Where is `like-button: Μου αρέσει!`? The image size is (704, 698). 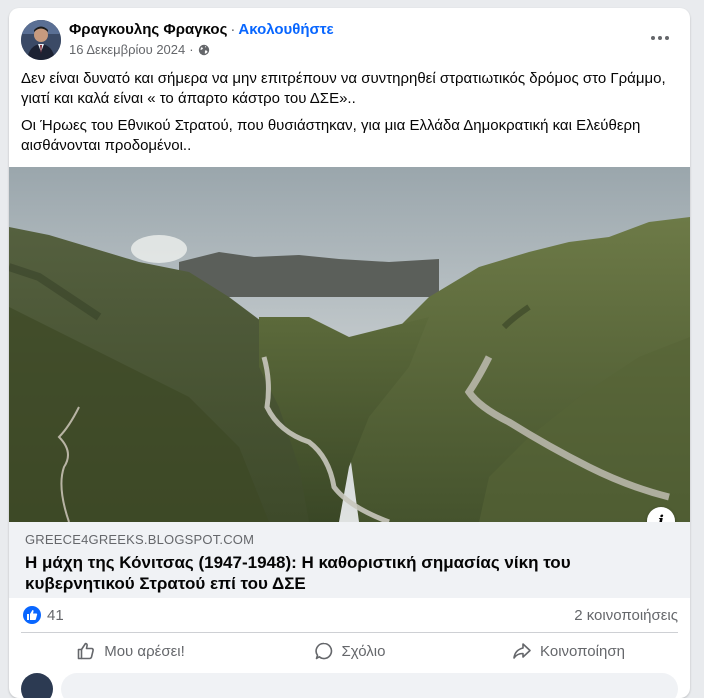
like-button: Μου αρέσει! is located at coordinates (130, 651).